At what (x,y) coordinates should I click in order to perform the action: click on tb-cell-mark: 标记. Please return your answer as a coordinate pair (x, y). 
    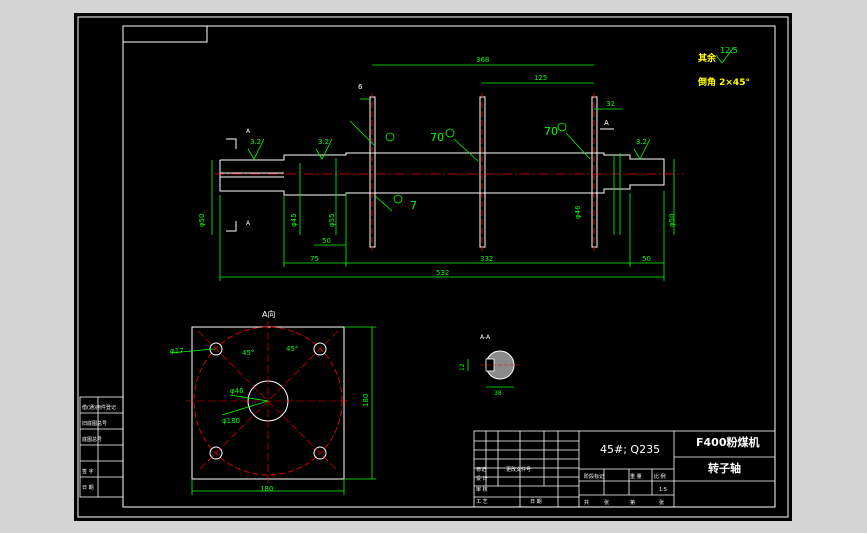
    Looking at the image, I should click on (481, 469).